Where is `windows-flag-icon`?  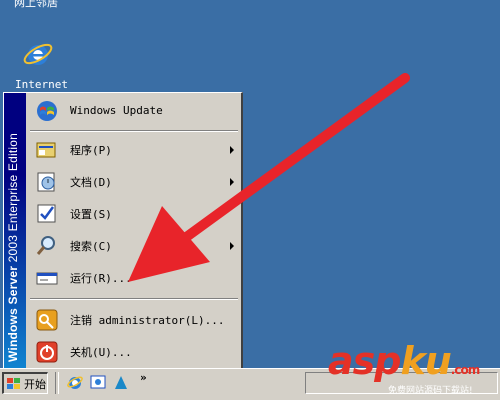
windows-flag-icon is located at coordinates (13, 383).